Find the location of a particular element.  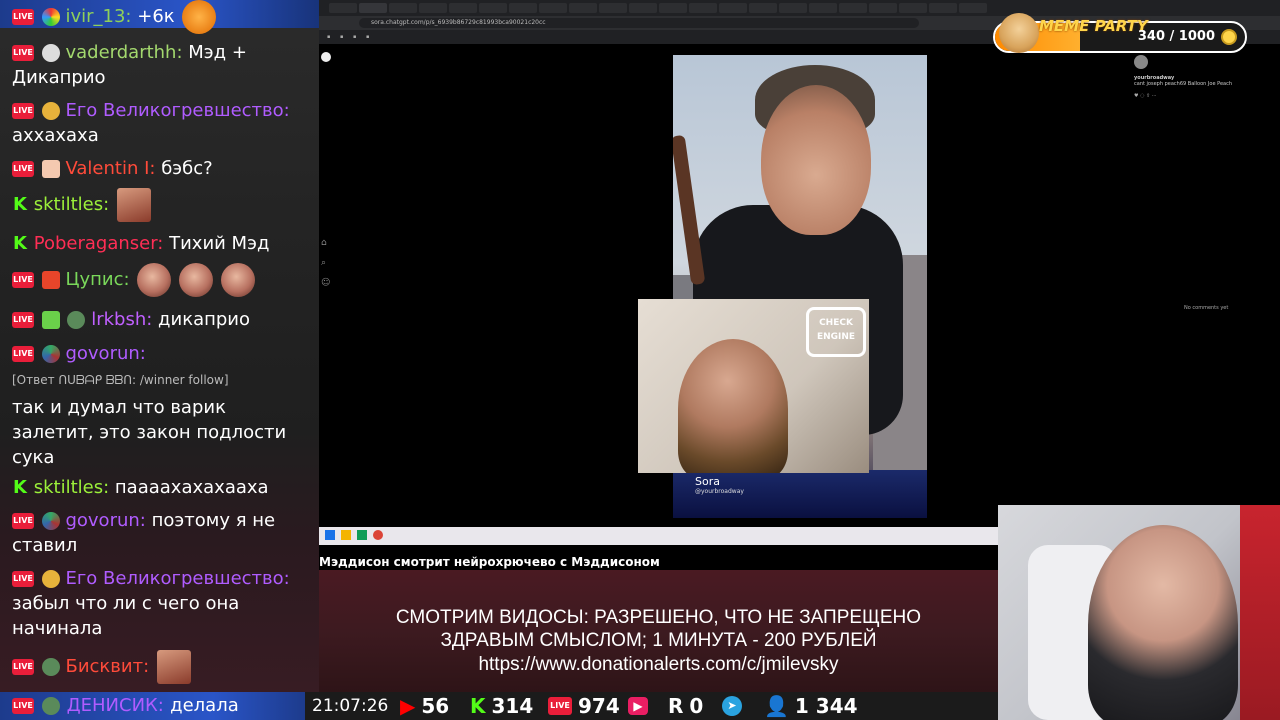

check-engine-sign: CHECK ENGINE is located at coordinates (836, 332).